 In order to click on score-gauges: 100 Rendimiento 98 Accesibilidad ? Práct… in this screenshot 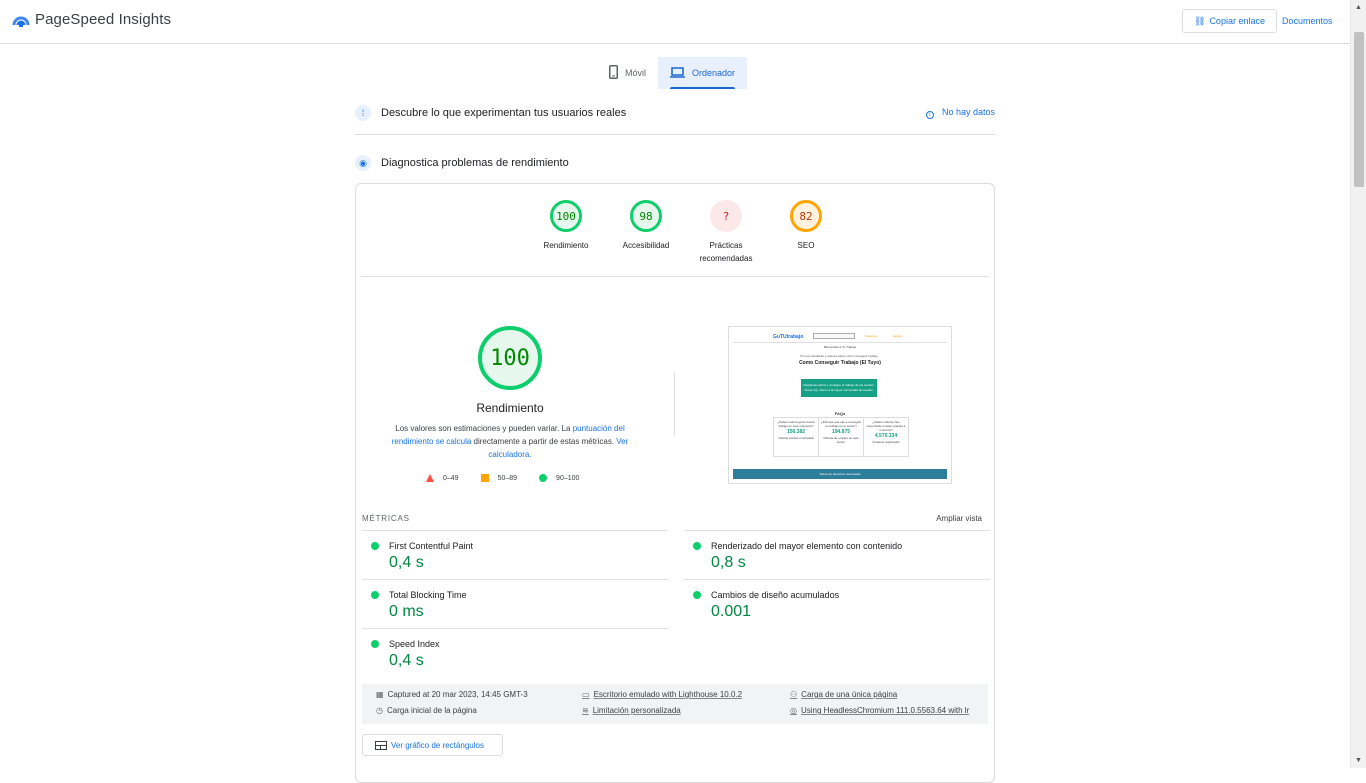, I will do `click(686, 232)`.